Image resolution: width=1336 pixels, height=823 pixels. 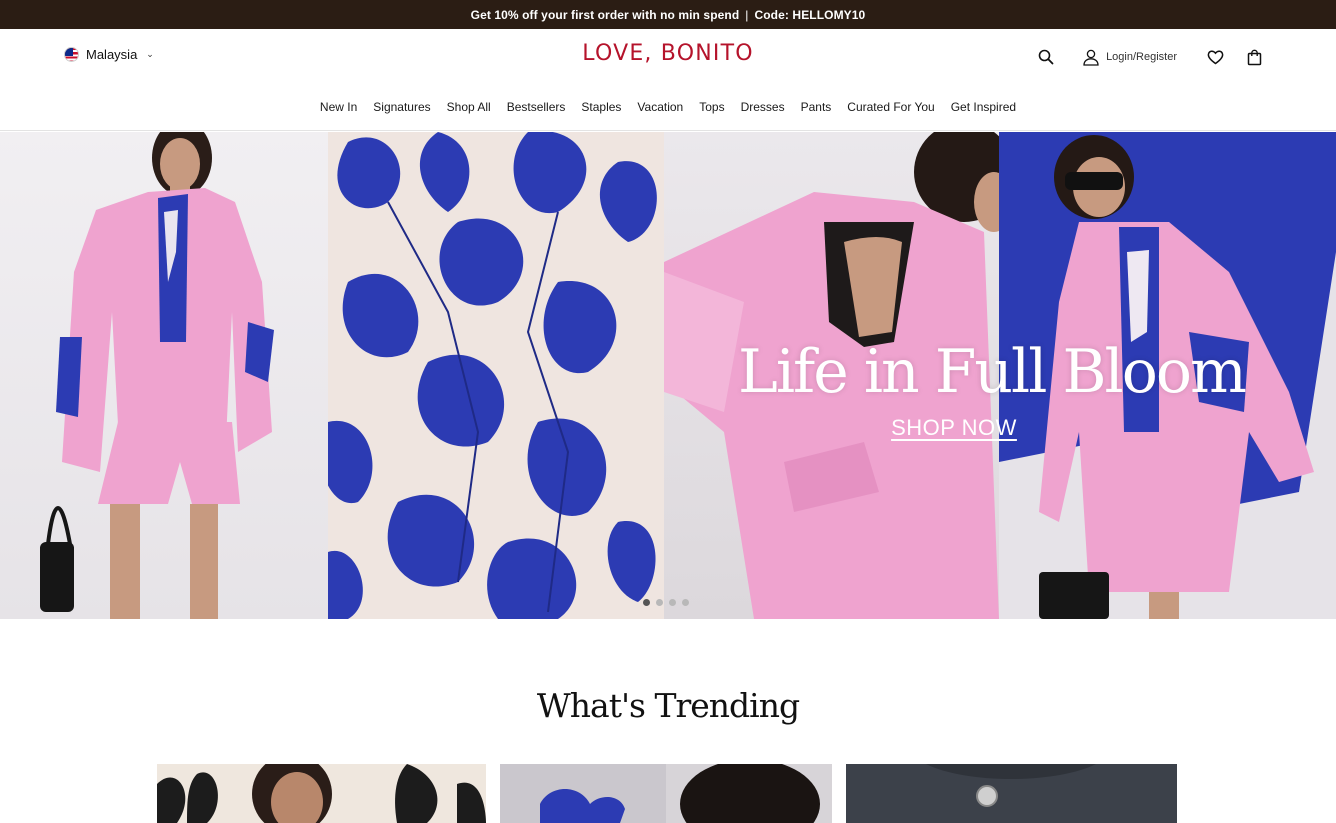 I want to click on bag-icon, so click(x=1254, y=57).